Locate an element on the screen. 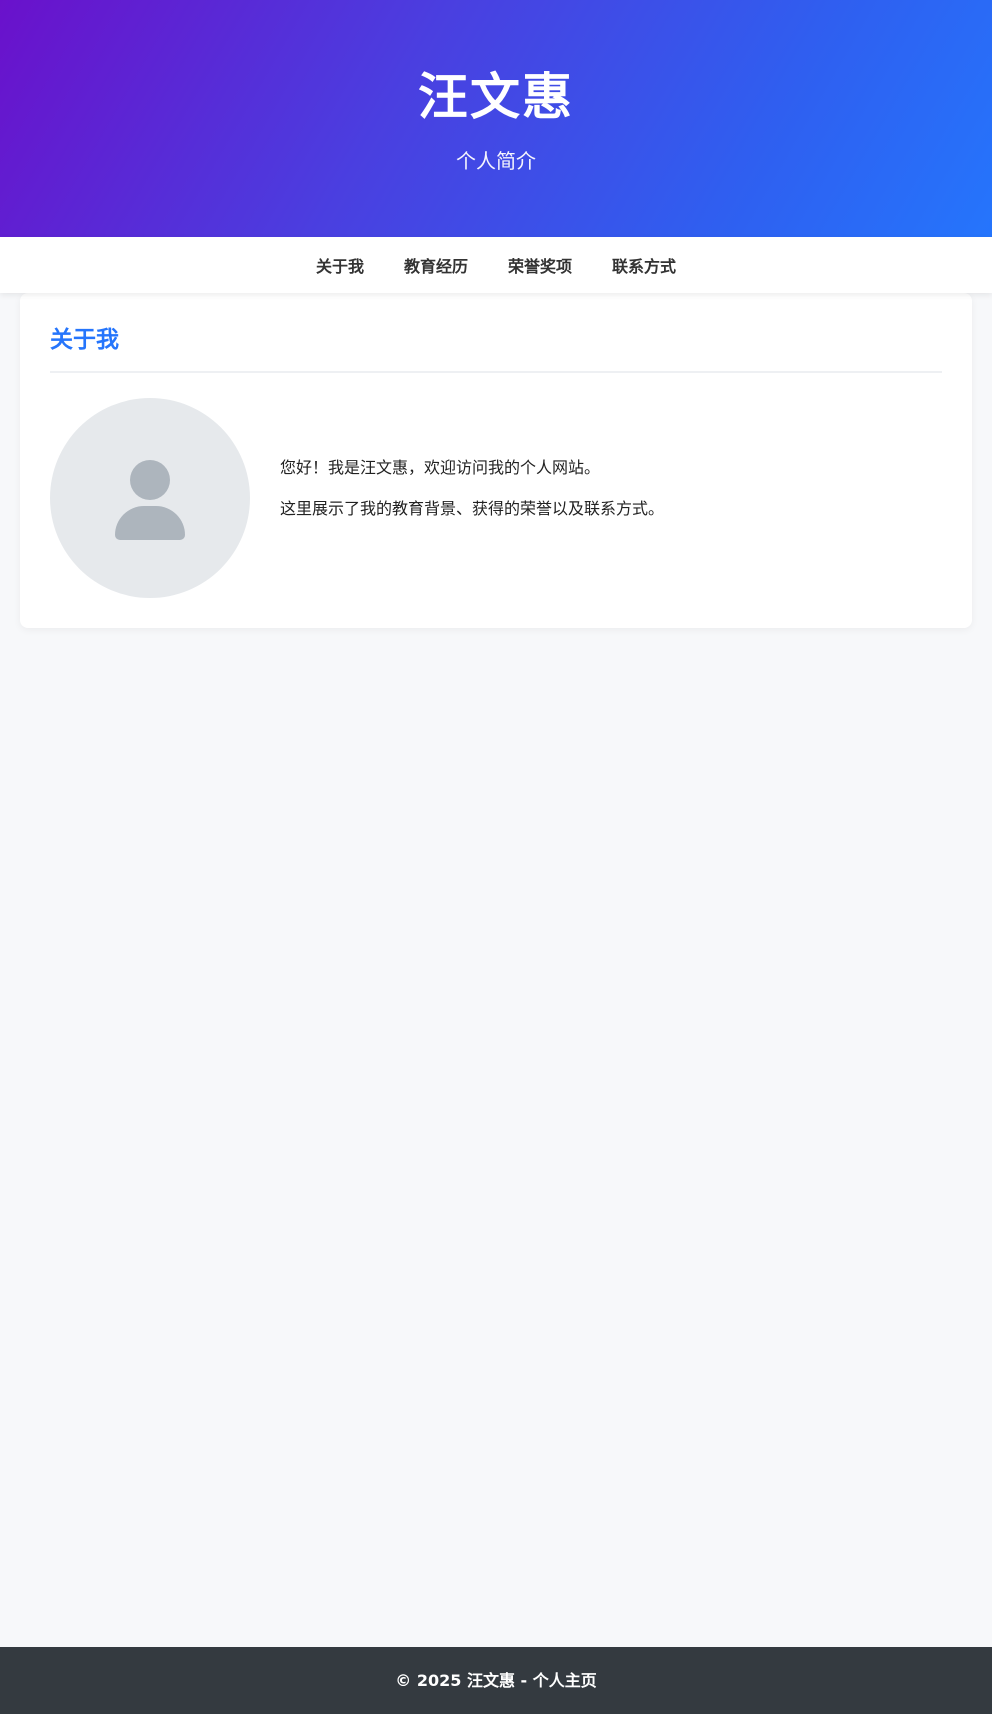  avatar is located at coordinates (150, 498).